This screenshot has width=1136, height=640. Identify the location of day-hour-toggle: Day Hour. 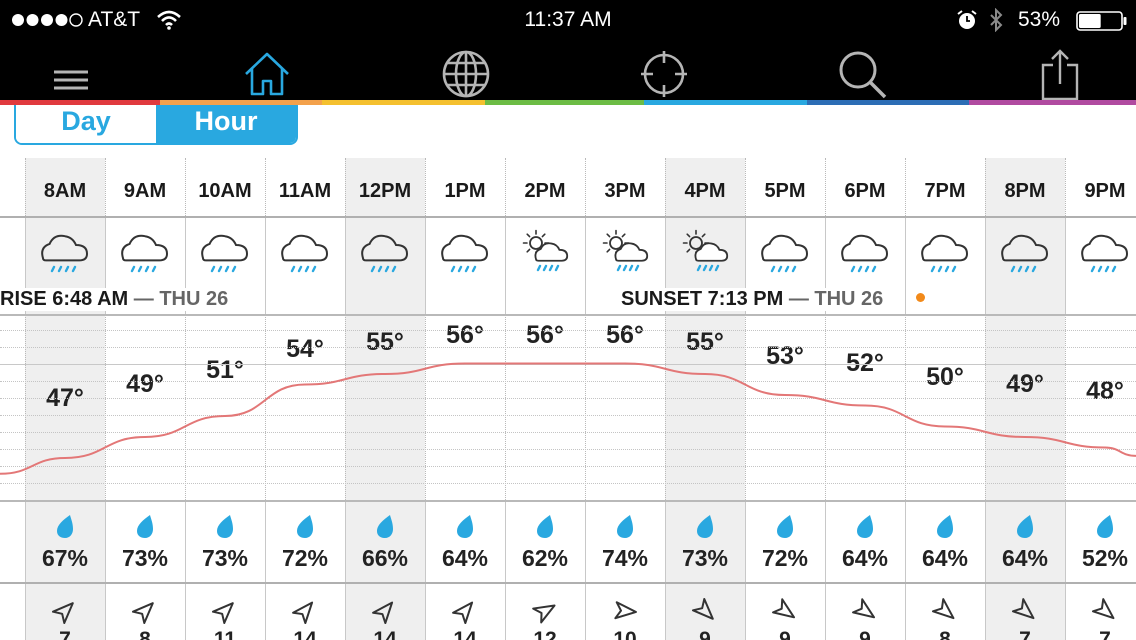
(156, 125).